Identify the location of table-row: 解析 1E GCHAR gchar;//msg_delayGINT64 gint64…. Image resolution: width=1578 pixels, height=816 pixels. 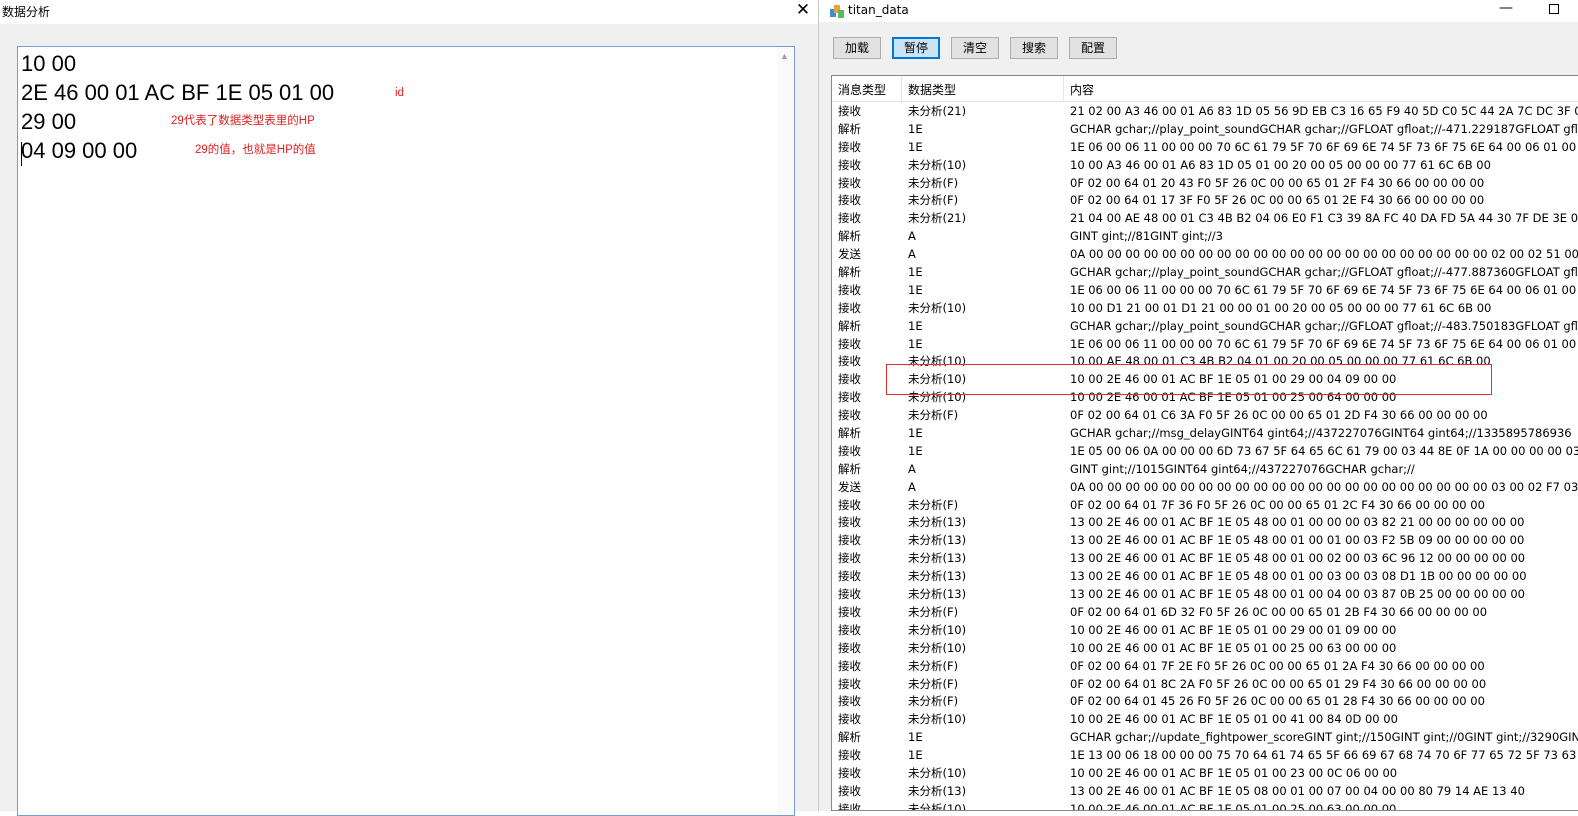
(1205, 433).